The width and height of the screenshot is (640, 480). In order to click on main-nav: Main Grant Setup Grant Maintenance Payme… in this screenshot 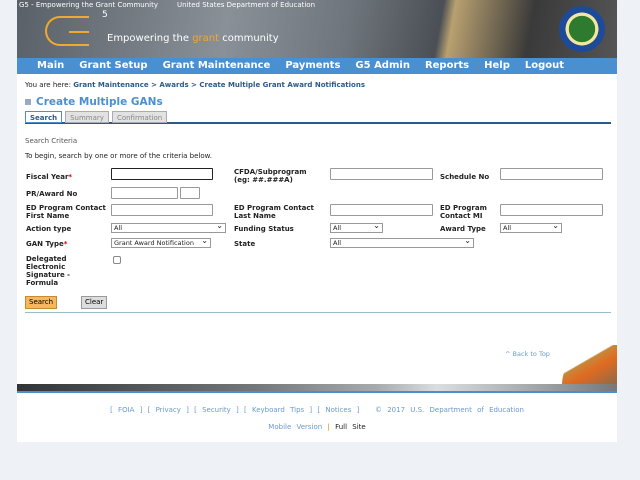, I will do `click(317, 66)`.